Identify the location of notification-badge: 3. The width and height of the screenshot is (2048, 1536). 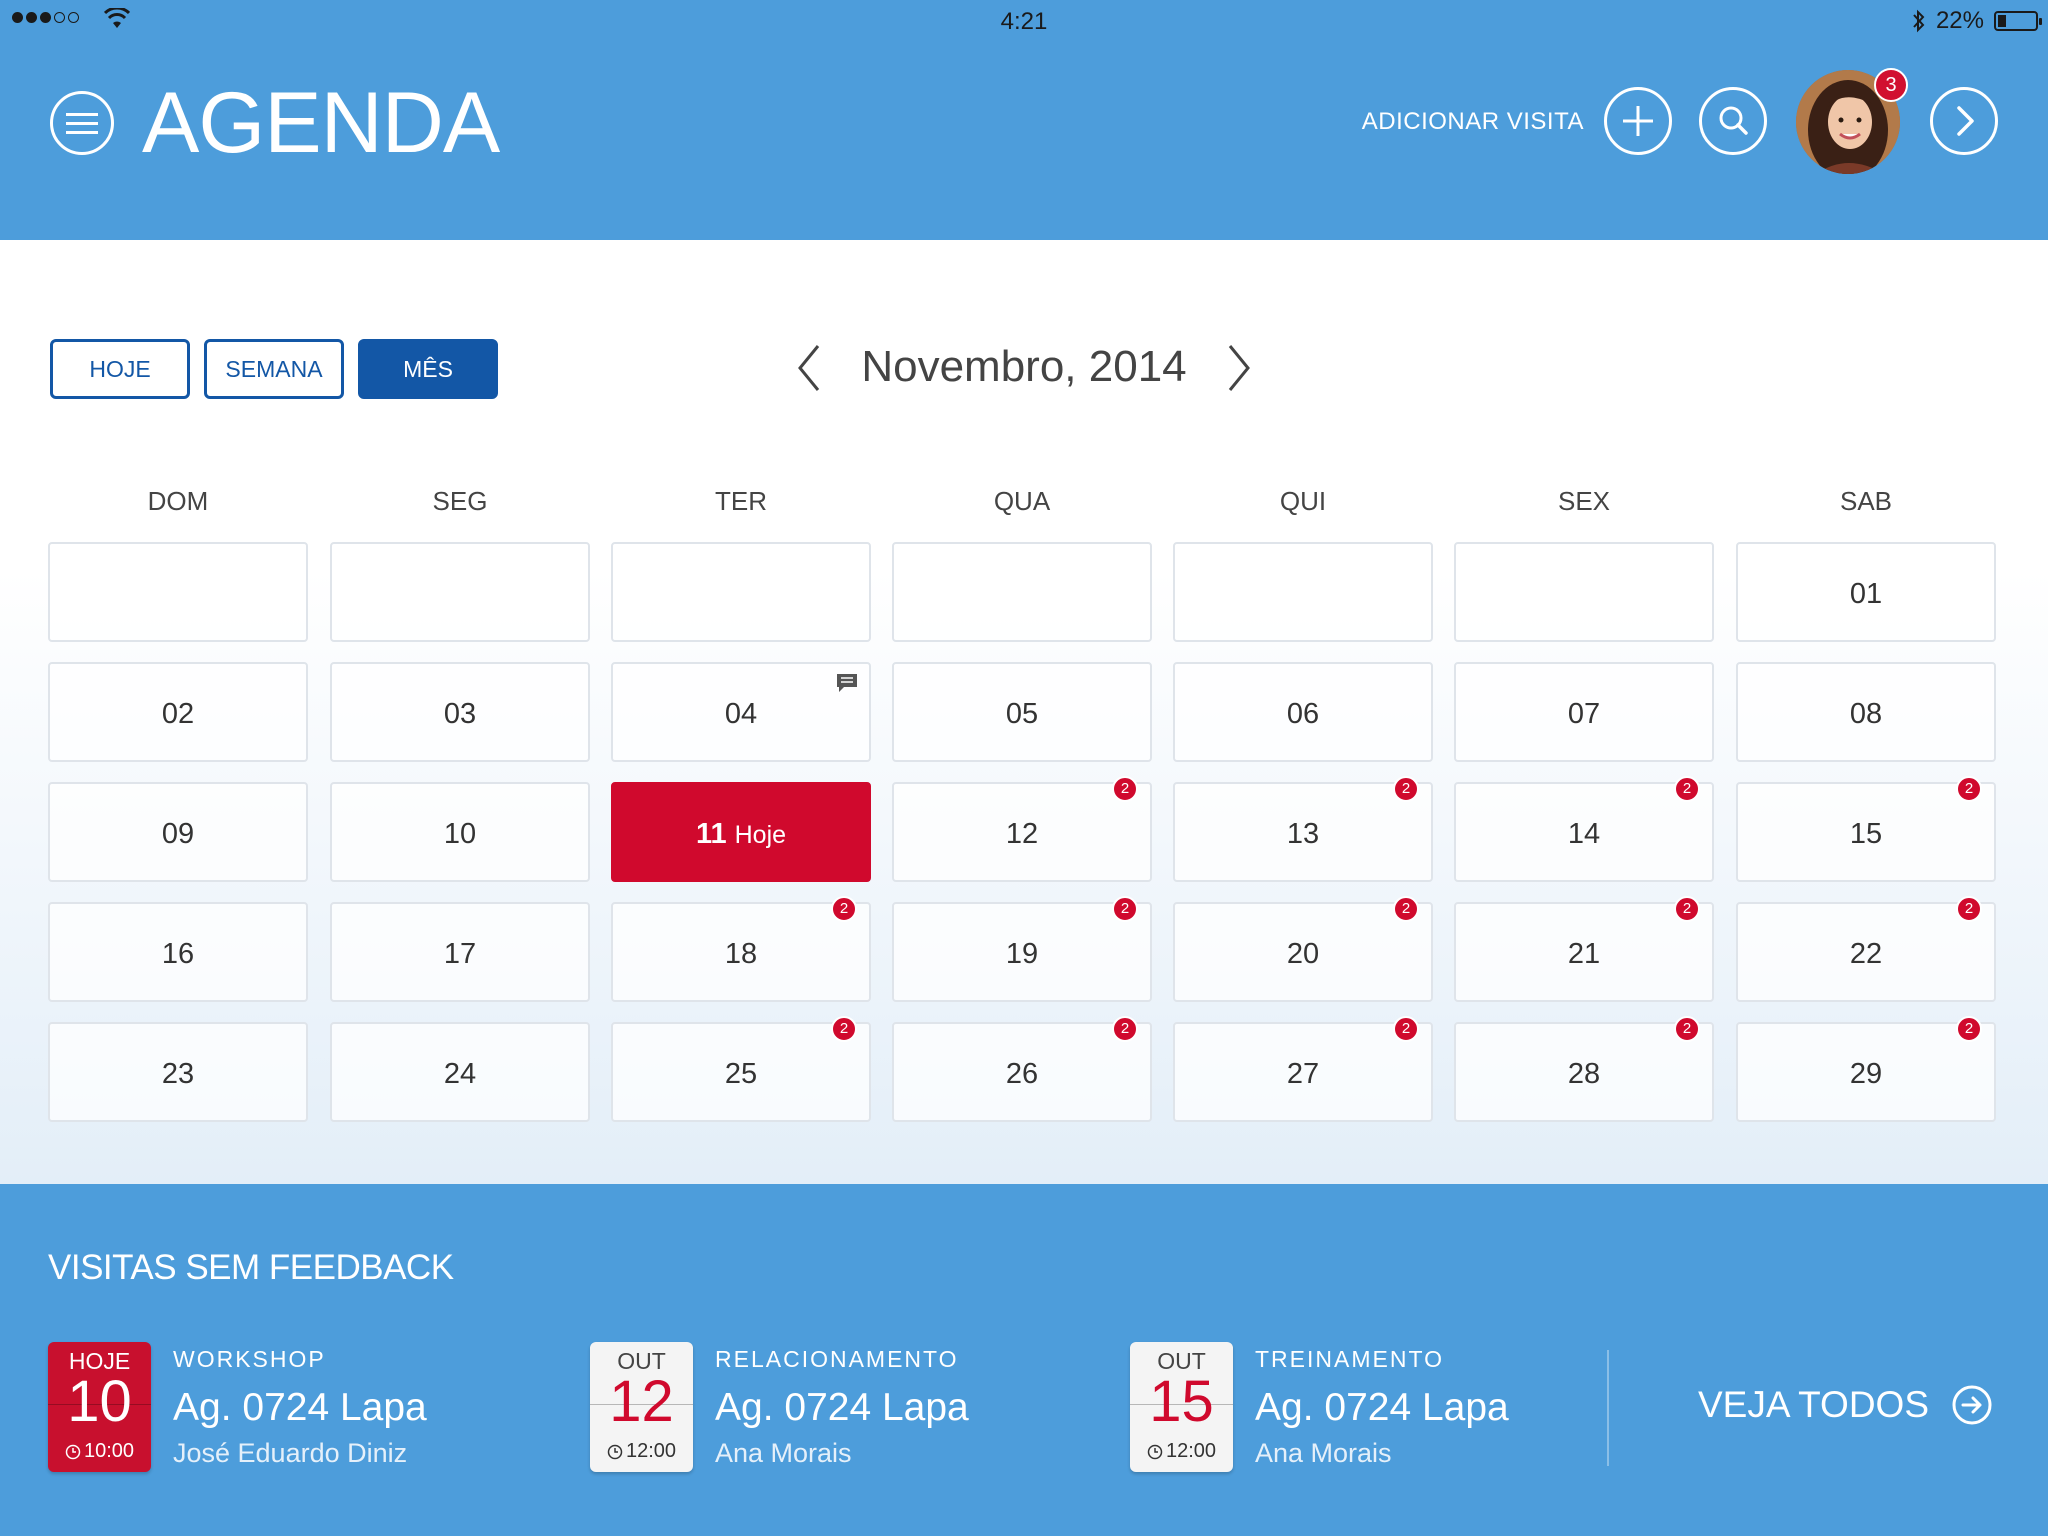
(1891, 85).